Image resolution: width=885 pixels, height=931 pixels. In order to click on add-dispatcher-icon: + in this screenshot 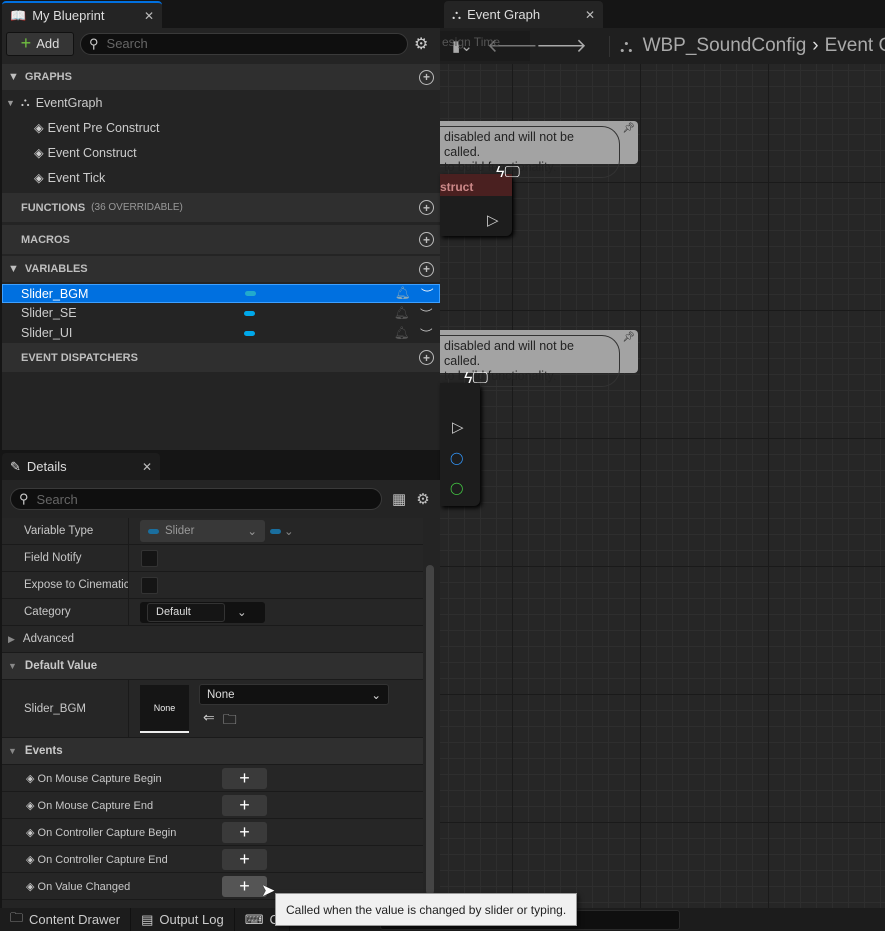, I will do `click(426, 357)`.